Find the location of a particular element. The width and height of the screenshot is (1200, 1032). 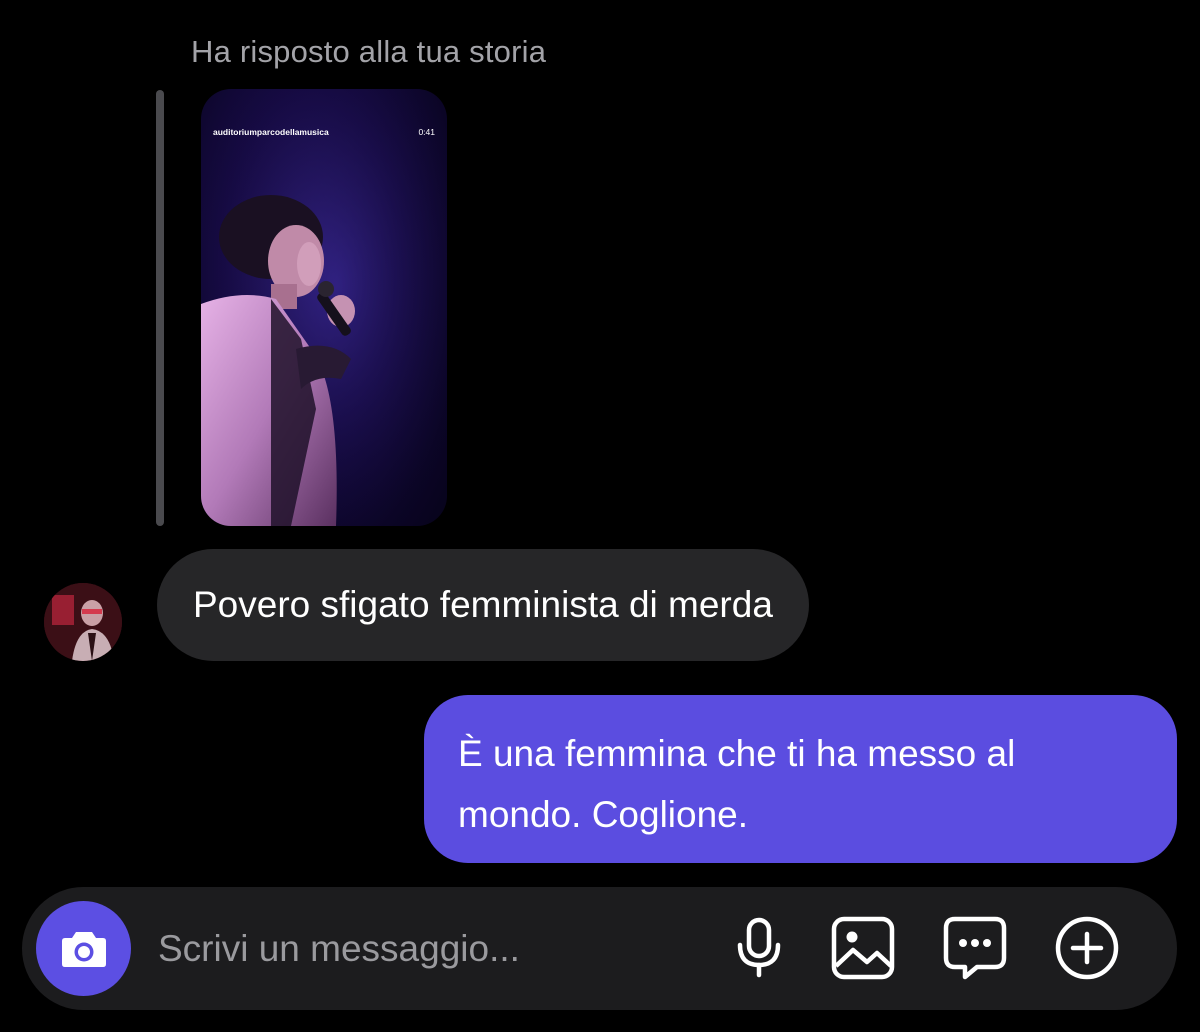

story-preview: auditoriumparcodellamusica 0:41 is located at coordinates (324, 307).